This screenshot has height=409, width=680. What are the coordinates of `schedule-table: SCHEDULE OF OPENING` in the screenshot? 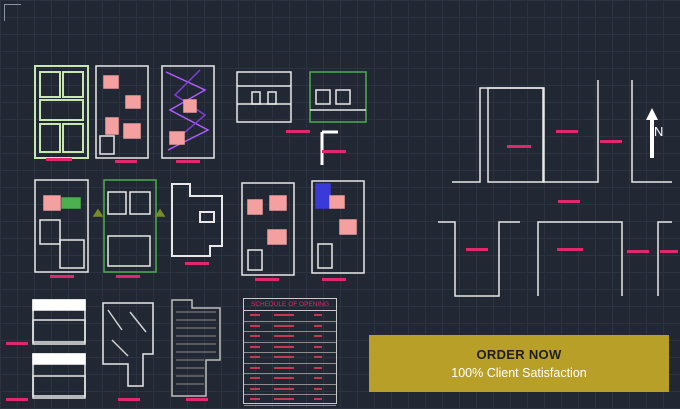 It's located at (290, 352).